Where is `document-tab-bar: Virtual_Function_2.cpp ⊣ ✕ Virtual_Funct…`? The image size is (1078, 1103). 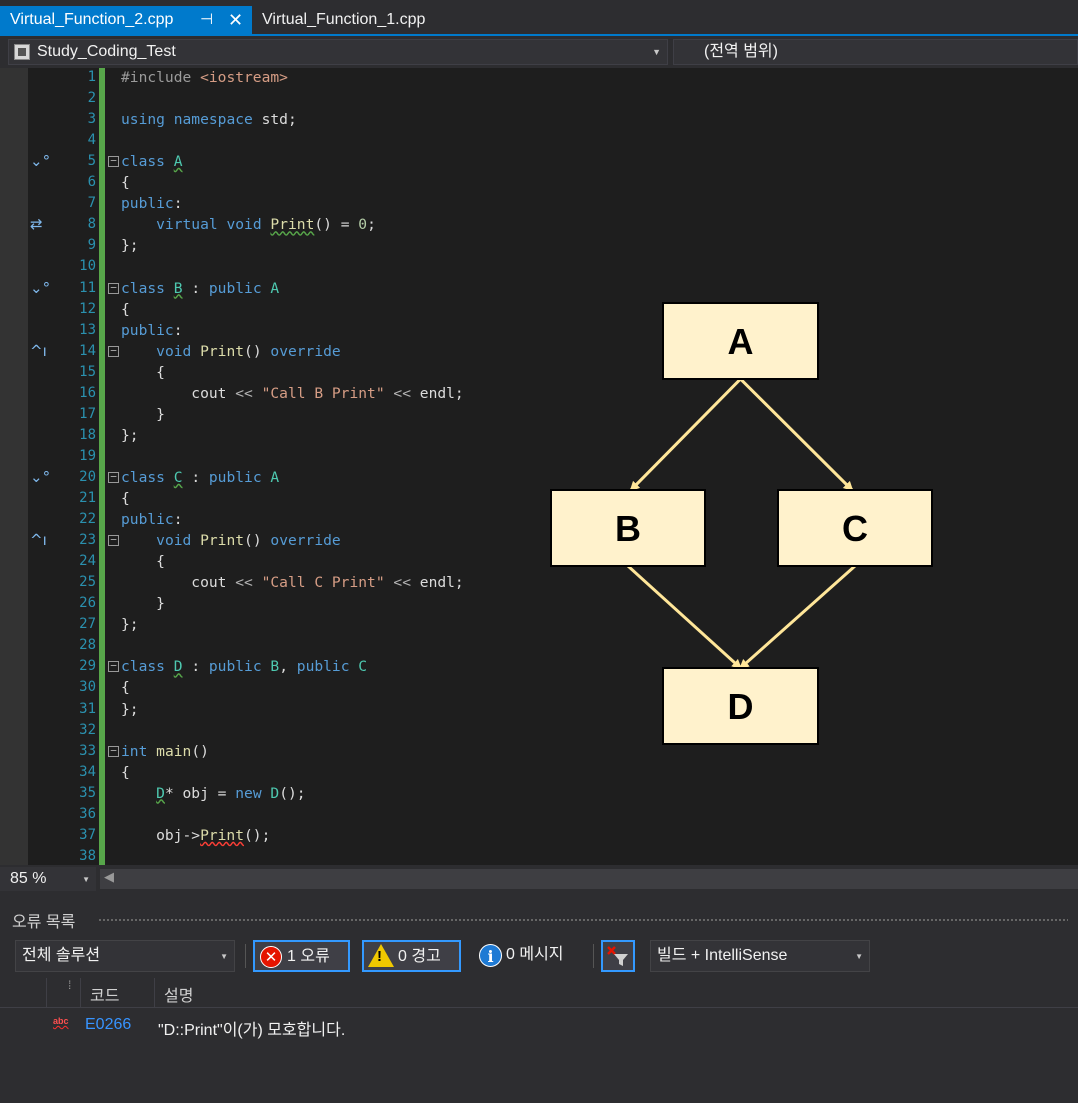 document-tab-bar: Virtual_Function_2.cpp ⊣ ✕ Virtual_Funct… is located at coordinates (539, 18).